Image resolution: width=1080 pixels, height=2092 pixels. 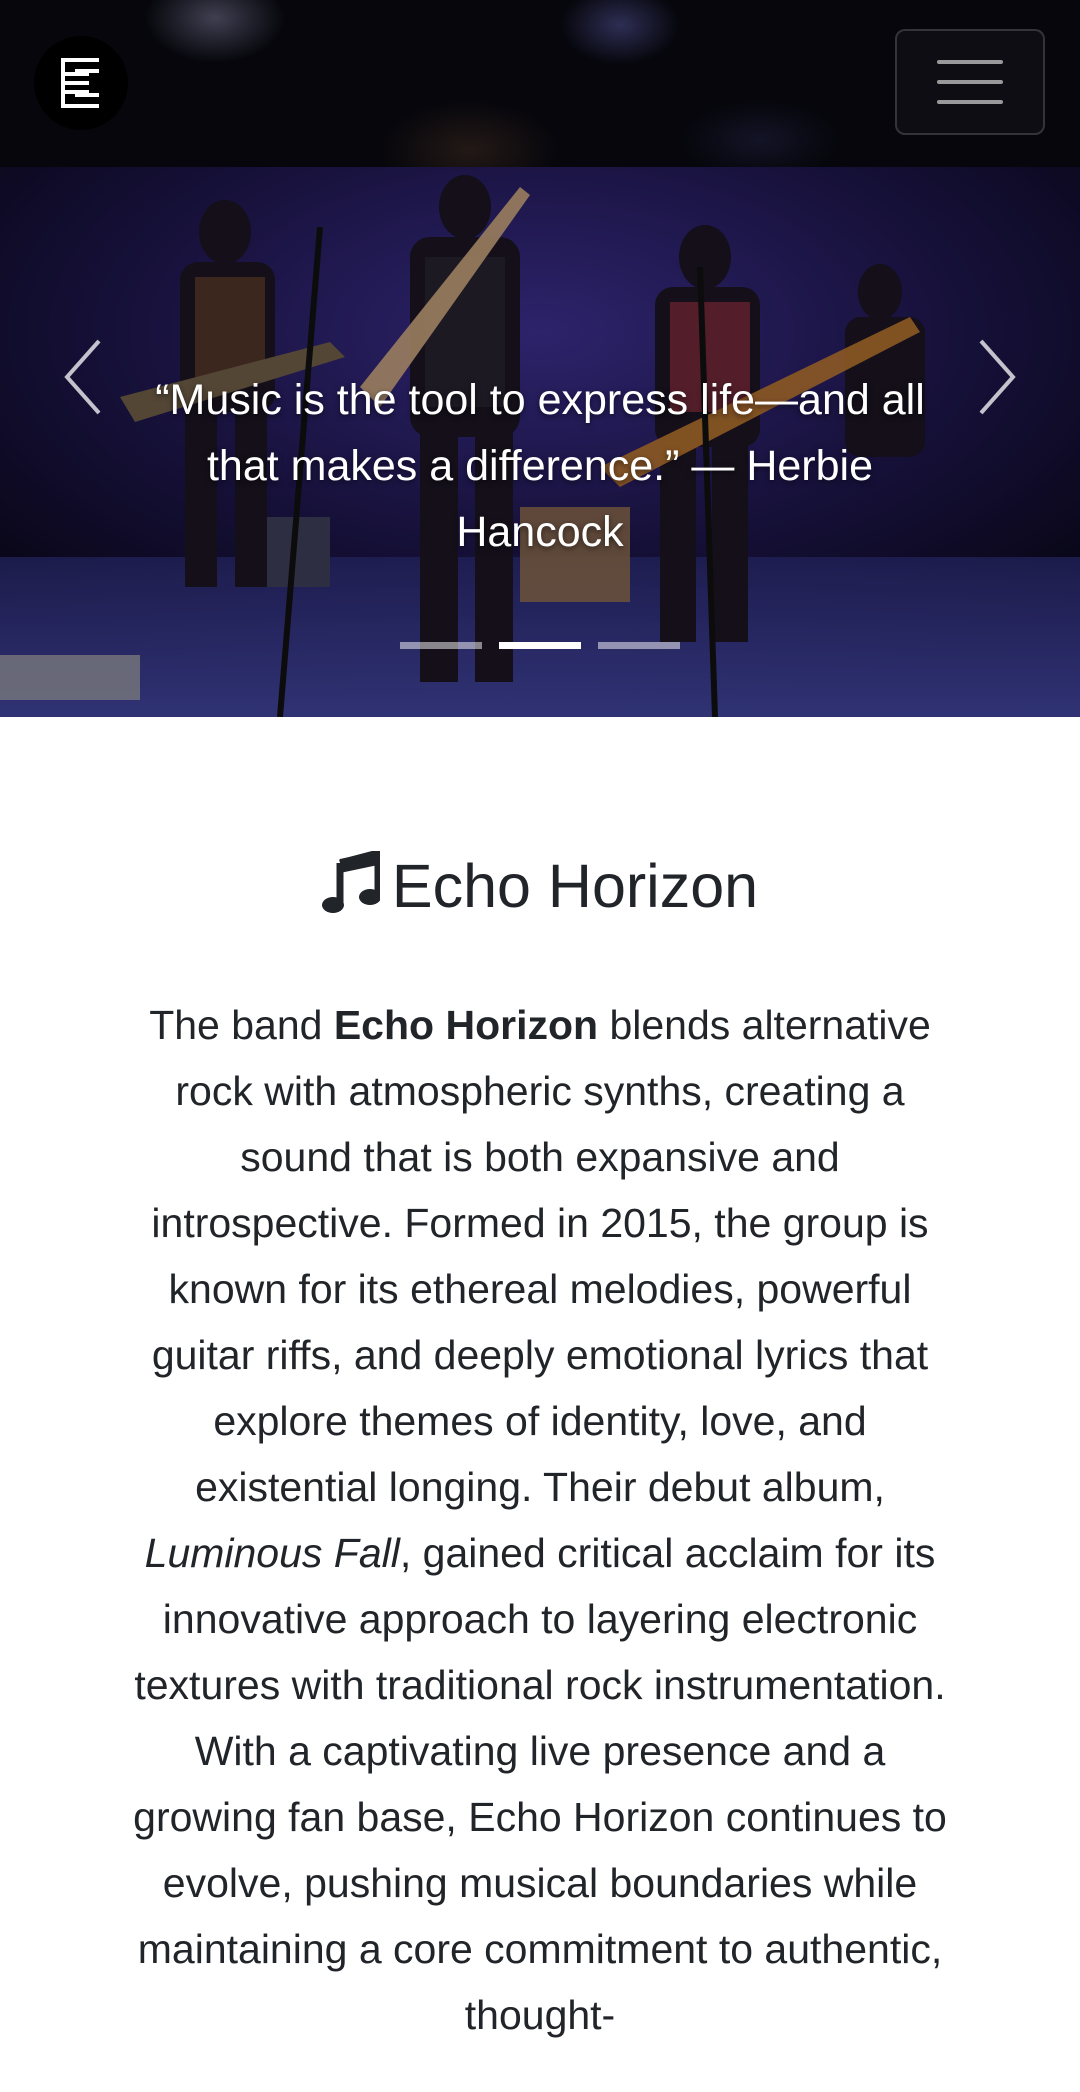 What do you see at coordinates (575, 886) in the screenshot?
I see `band-title-text: Echo Horizon` at bounding box center [575, 886].